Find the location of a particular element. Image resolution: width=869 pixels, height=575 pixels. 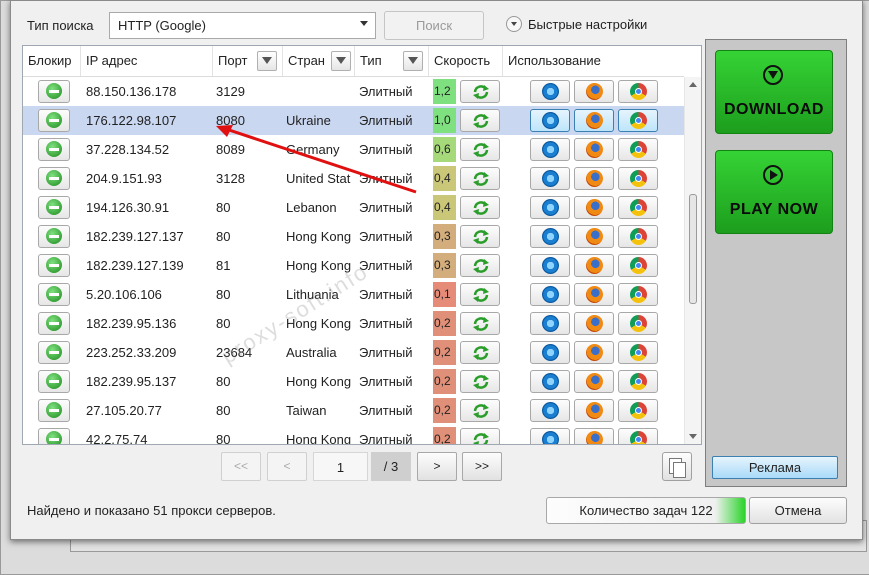

table-row: 223.252.33.209 23684 Australia Элитный 0,2 is located at coordinates (353, 352).